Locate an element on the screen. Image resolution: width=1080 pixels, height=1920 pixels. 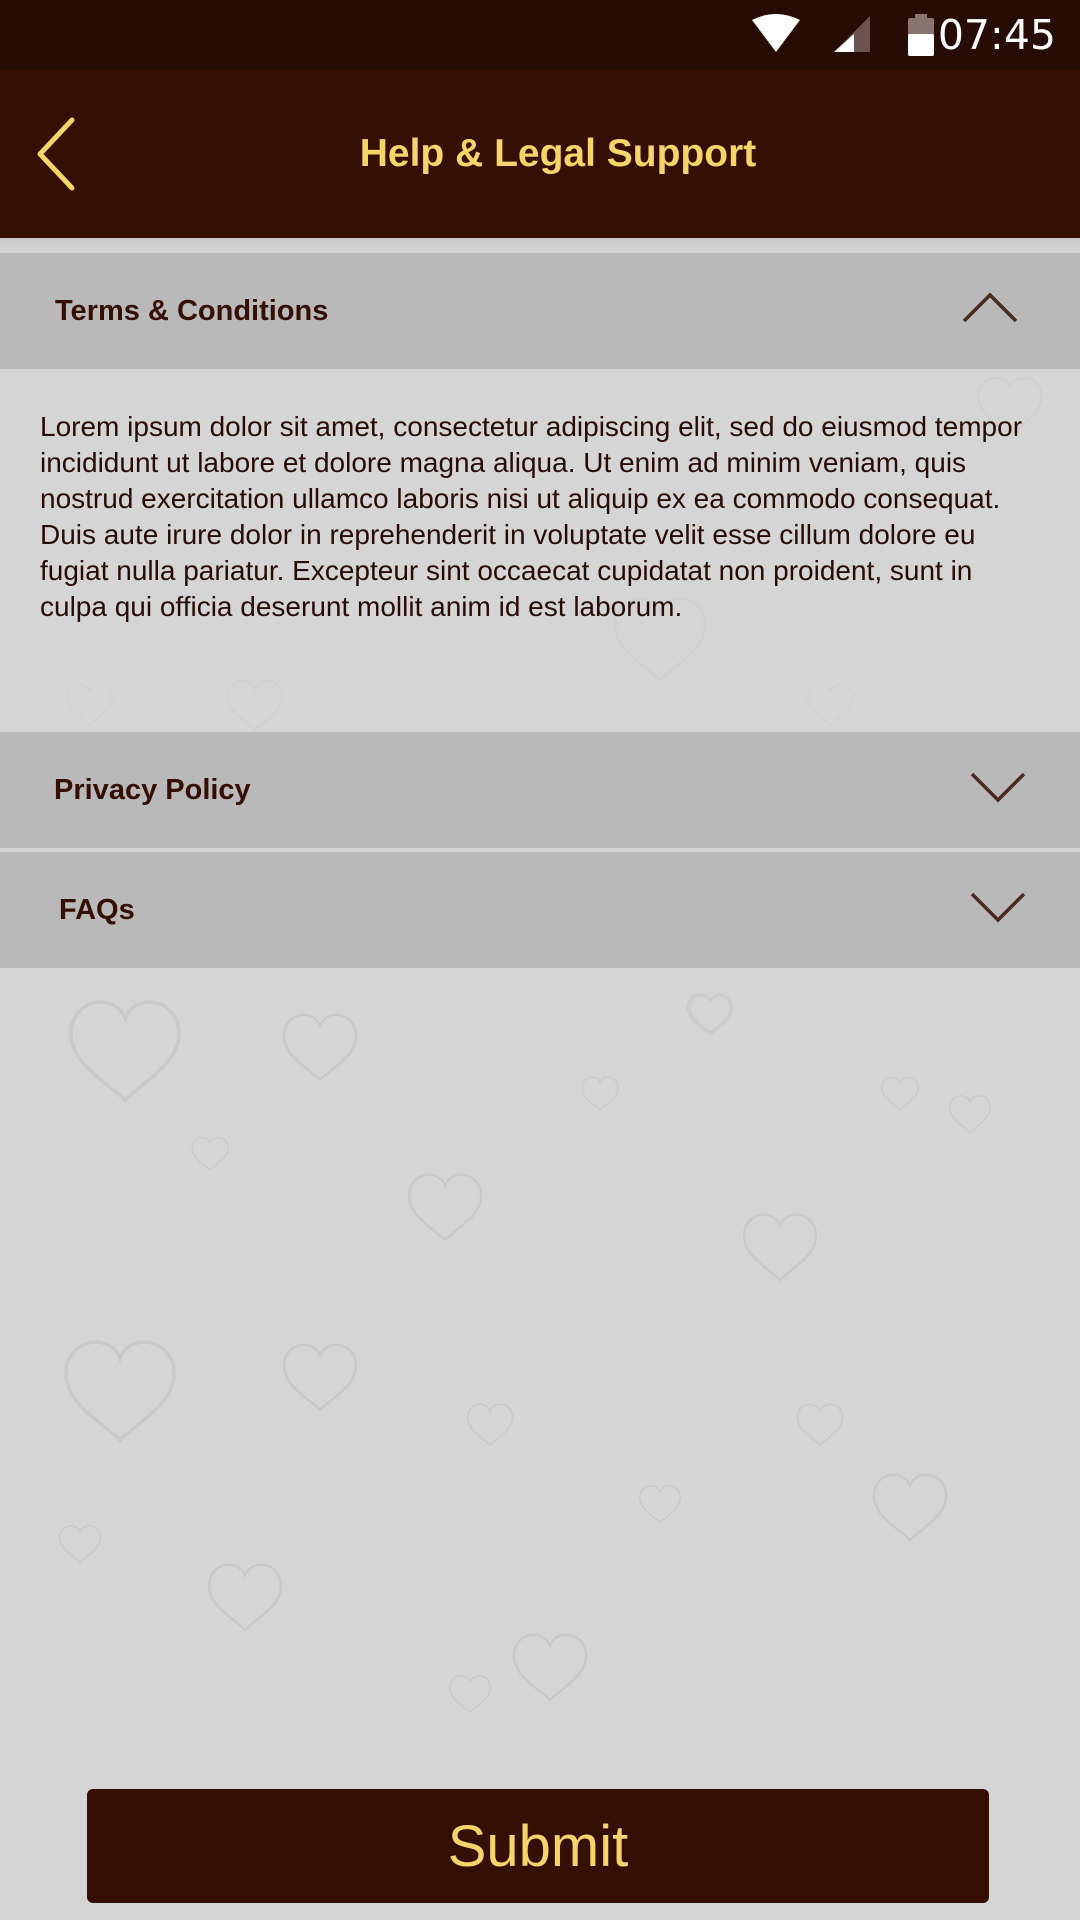
accordion-header-terms: Terms & Conditions is located at coordinates (540, 311).